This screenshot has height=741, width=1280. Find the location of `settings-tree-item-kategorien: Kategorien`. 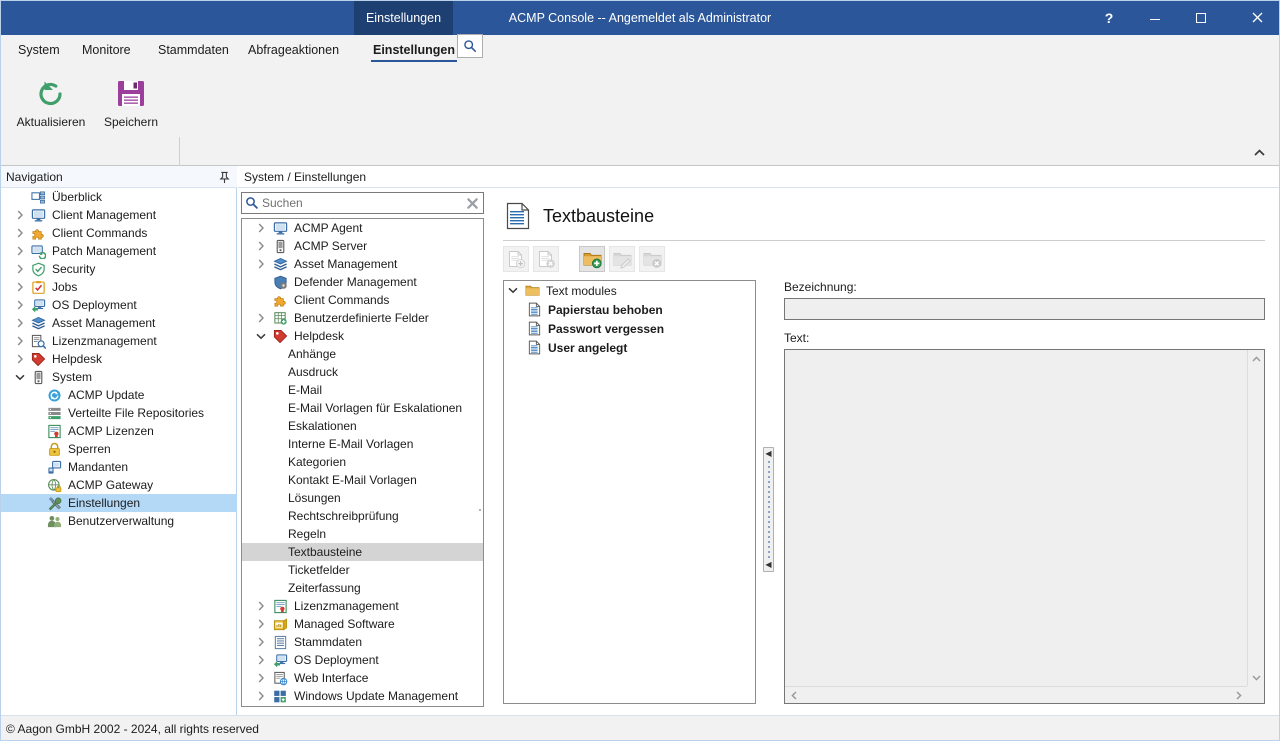

settings-tree-item-kategorien: Kategorien is located at coordinates (362, 462).